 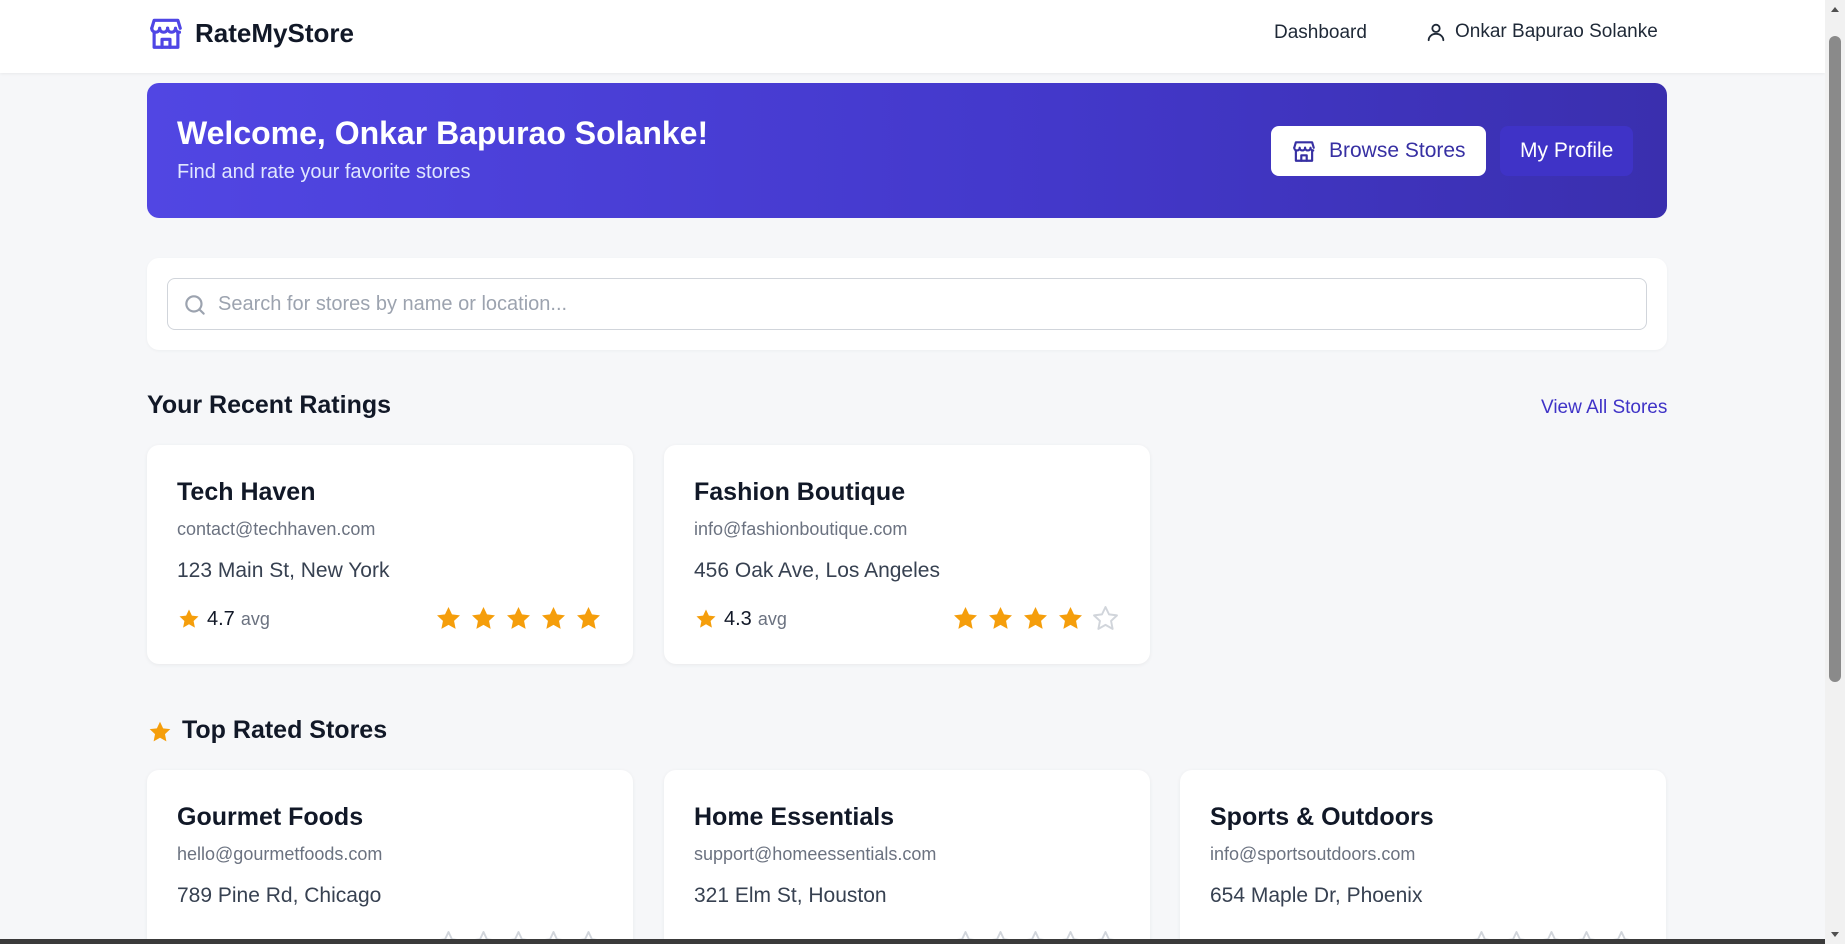 What do you see at coordinates (269, 405) in the screenshot?
I see `recent-ratings-title: Your Recent Ratings` at bounding box center [269, 405].